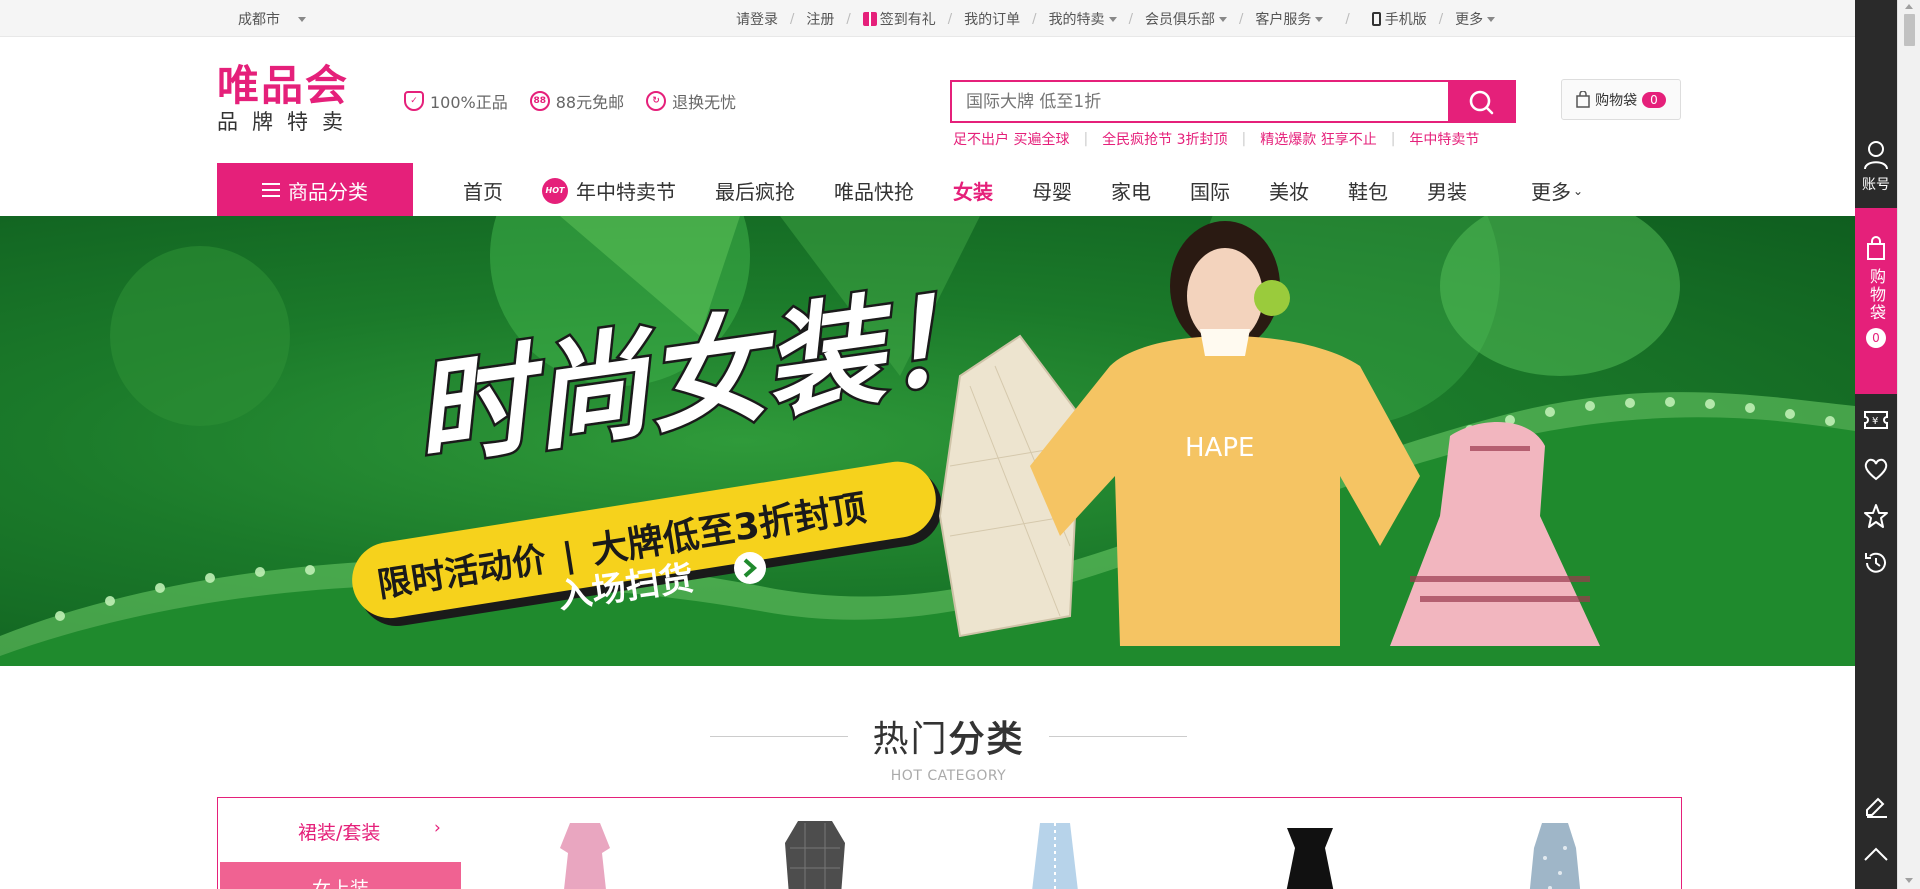 The height and width of the screenshot is (889, 1920). I want to click on city-selector: 成都市, so click(272, 19).